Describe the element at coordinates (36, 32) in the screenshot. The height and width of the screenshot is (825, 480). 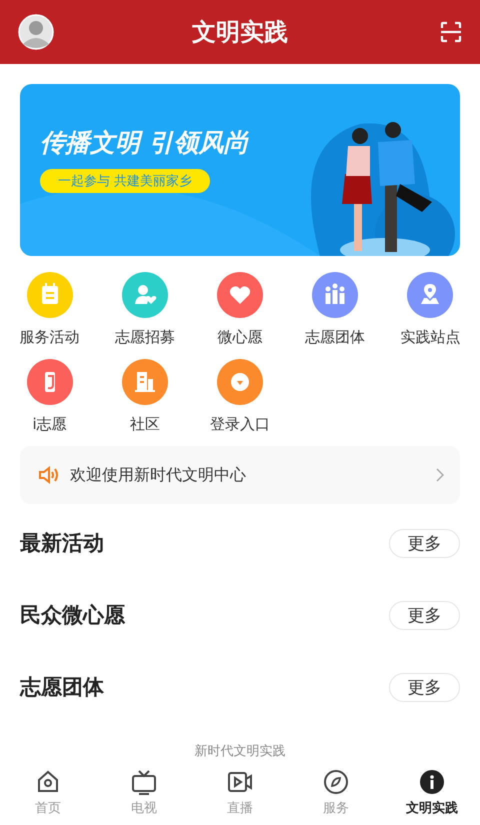
I see `avatar-icon` at that location.